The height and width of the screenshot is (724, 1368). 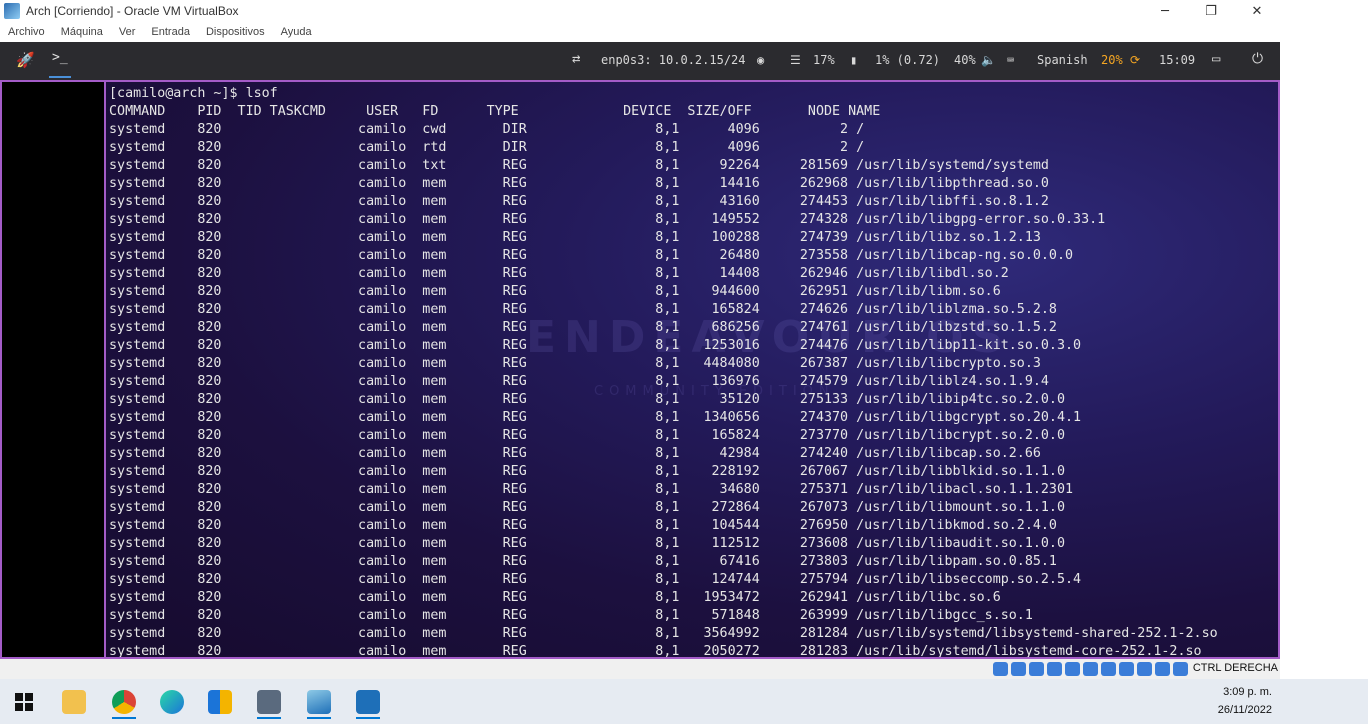 I want to click on menu-entrada: Entrada, so click(x=170, y=32).